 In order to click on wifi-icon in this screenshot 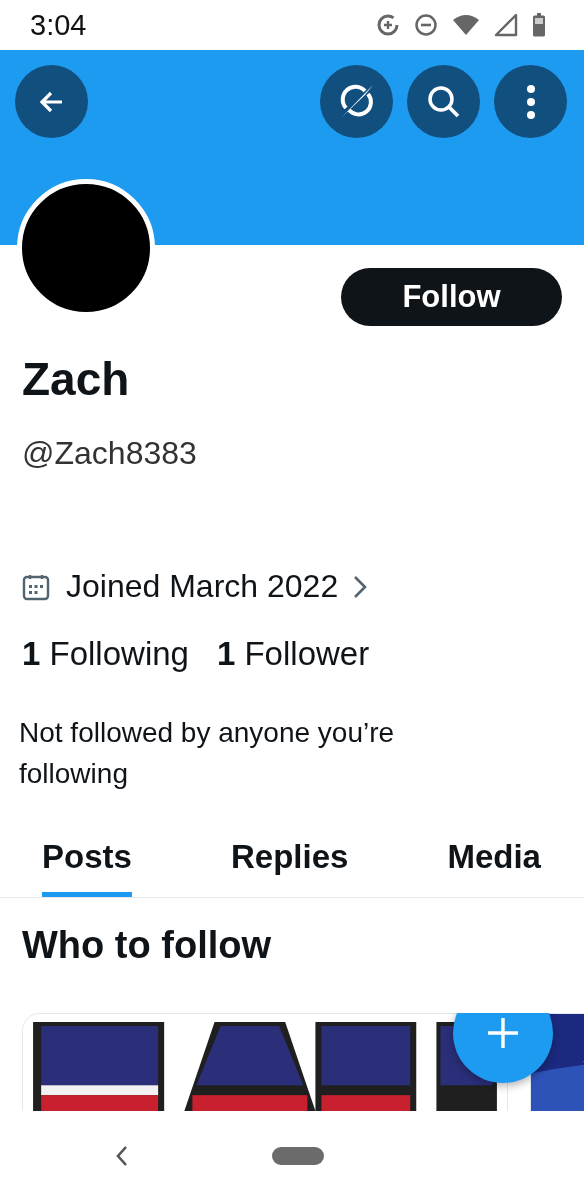, I will do `click(466, 25)`.